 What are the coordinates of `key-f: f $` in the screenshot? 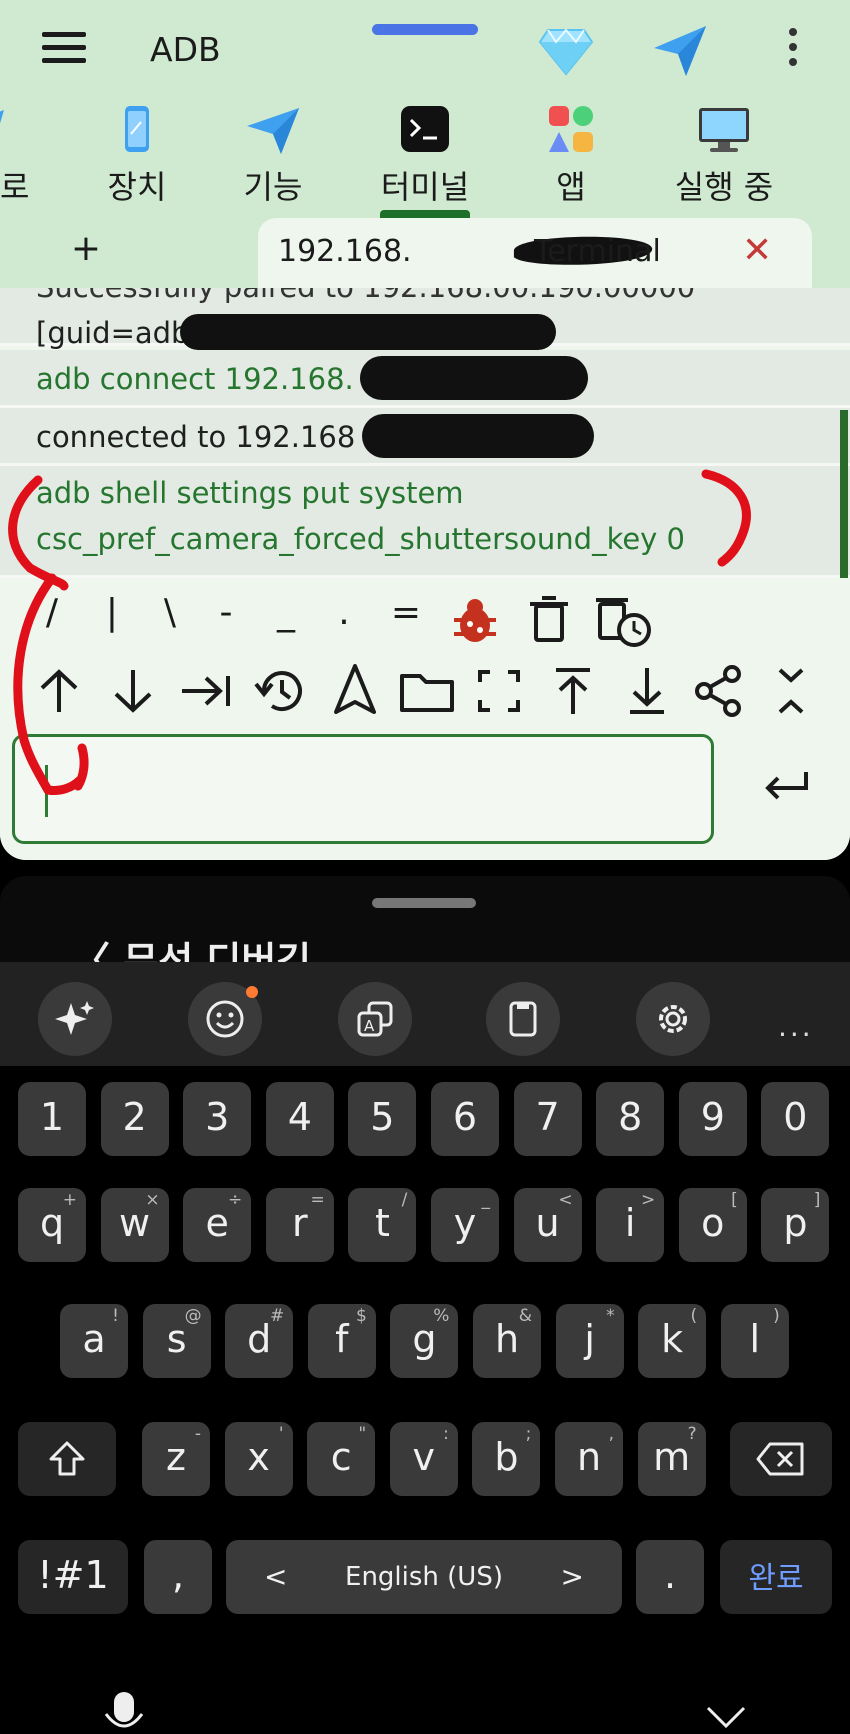 It's located at (341, 1341).